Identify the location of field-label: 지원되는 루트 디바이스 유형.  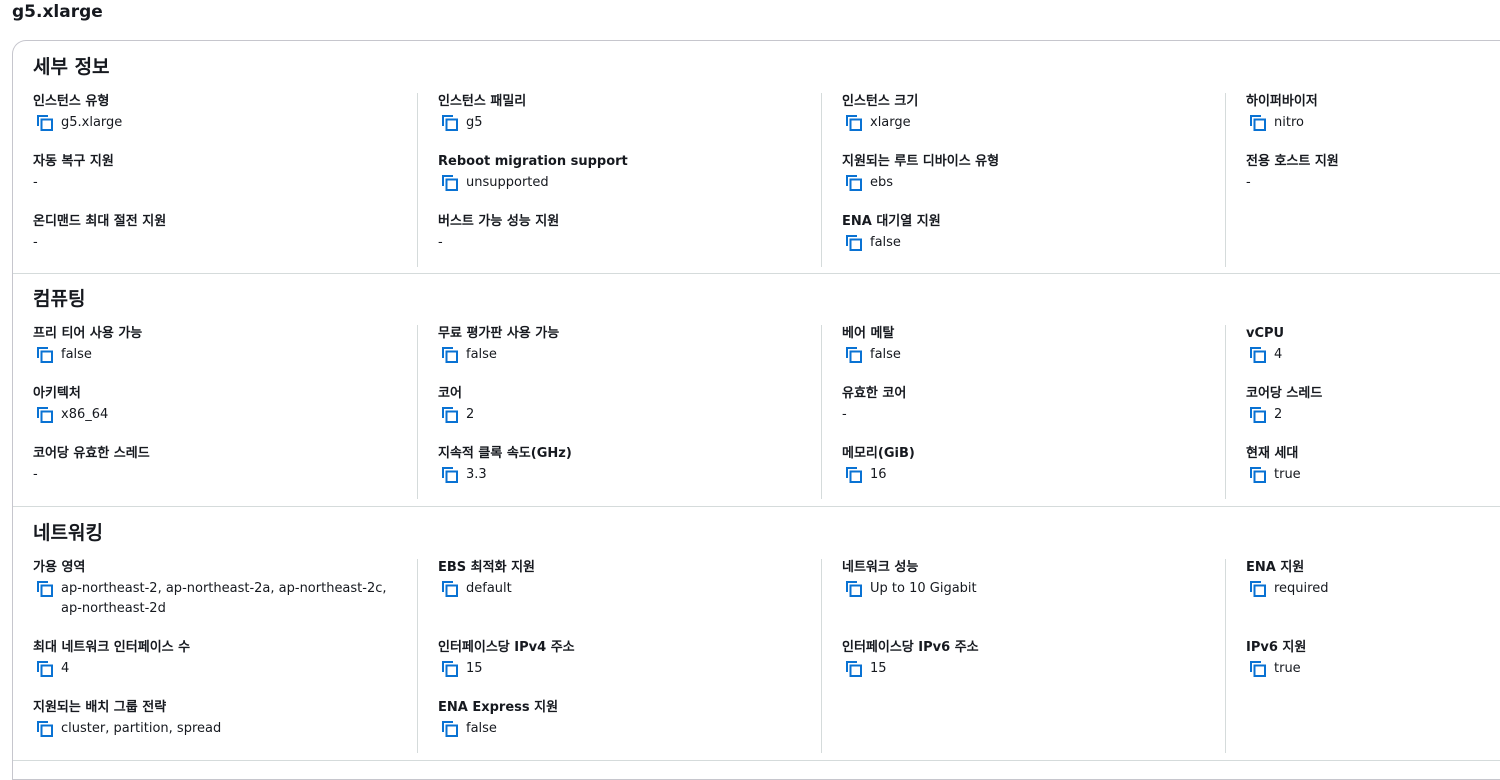
(921, 161).